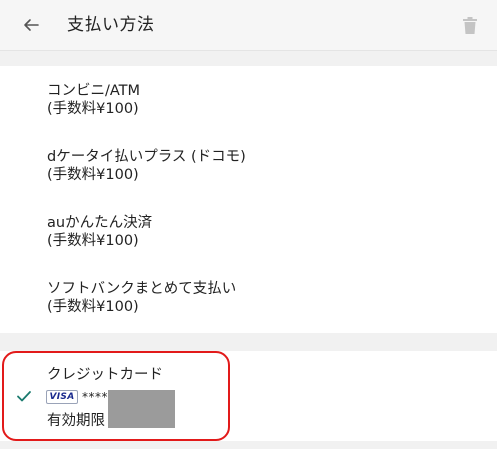  I want to click on payment-option-au: auかんたん決済 (手数料¥100), so click(248, 231).